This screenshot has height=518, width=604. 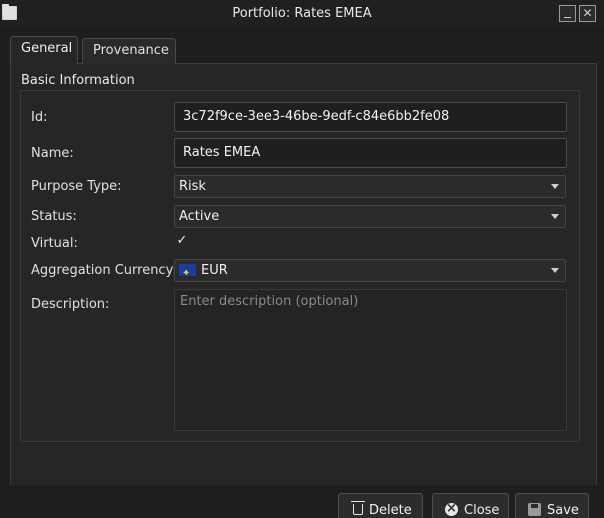 I want to click on name-label: Name:, so click(x=52, y=153).